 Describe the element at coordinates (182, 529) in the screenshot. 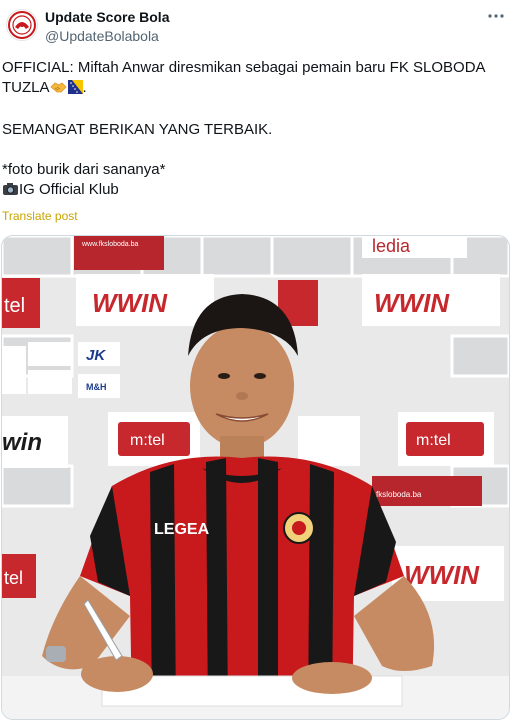

I see `jersey-brand: LEGEA` at that location.